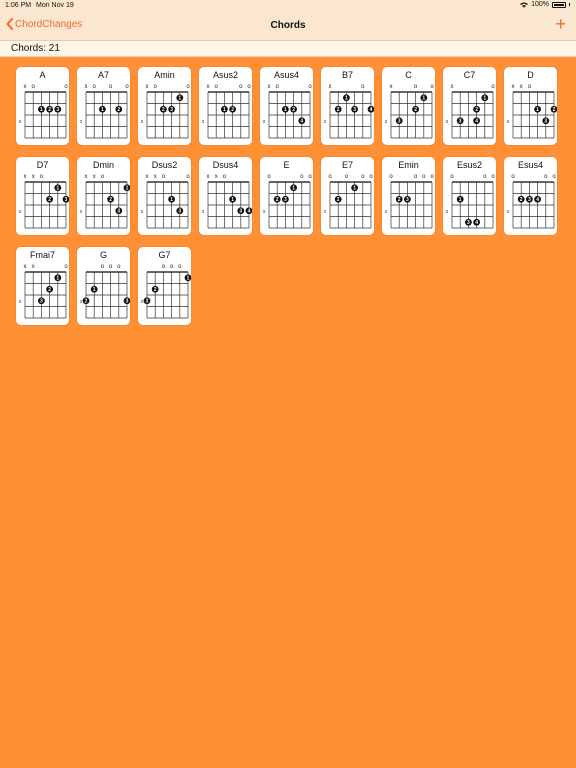  I want to click on chord-card: A7 x o o o 3 1 2, so click(103, 106).